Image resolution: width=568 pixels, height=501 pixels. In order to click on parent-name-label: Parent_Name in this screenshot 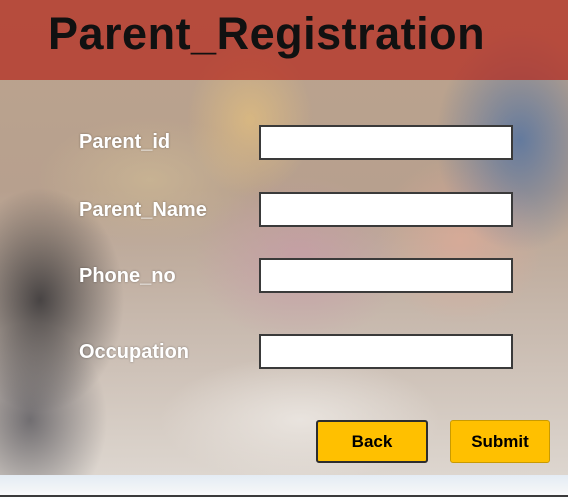, I will do `click(143, 210)`.